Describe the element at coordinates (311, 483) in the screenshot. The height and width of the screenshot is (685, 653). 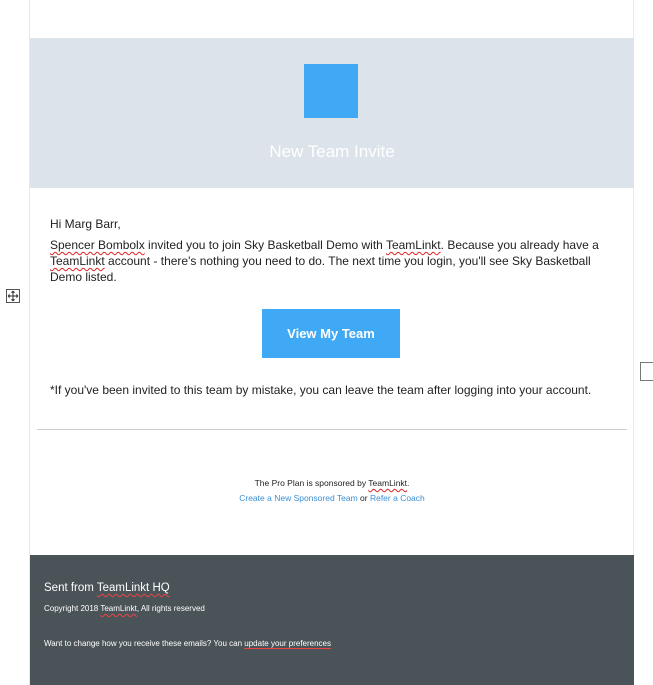
I see `sponsor-prefix: The Pro Plan is sponsored by` at that location.